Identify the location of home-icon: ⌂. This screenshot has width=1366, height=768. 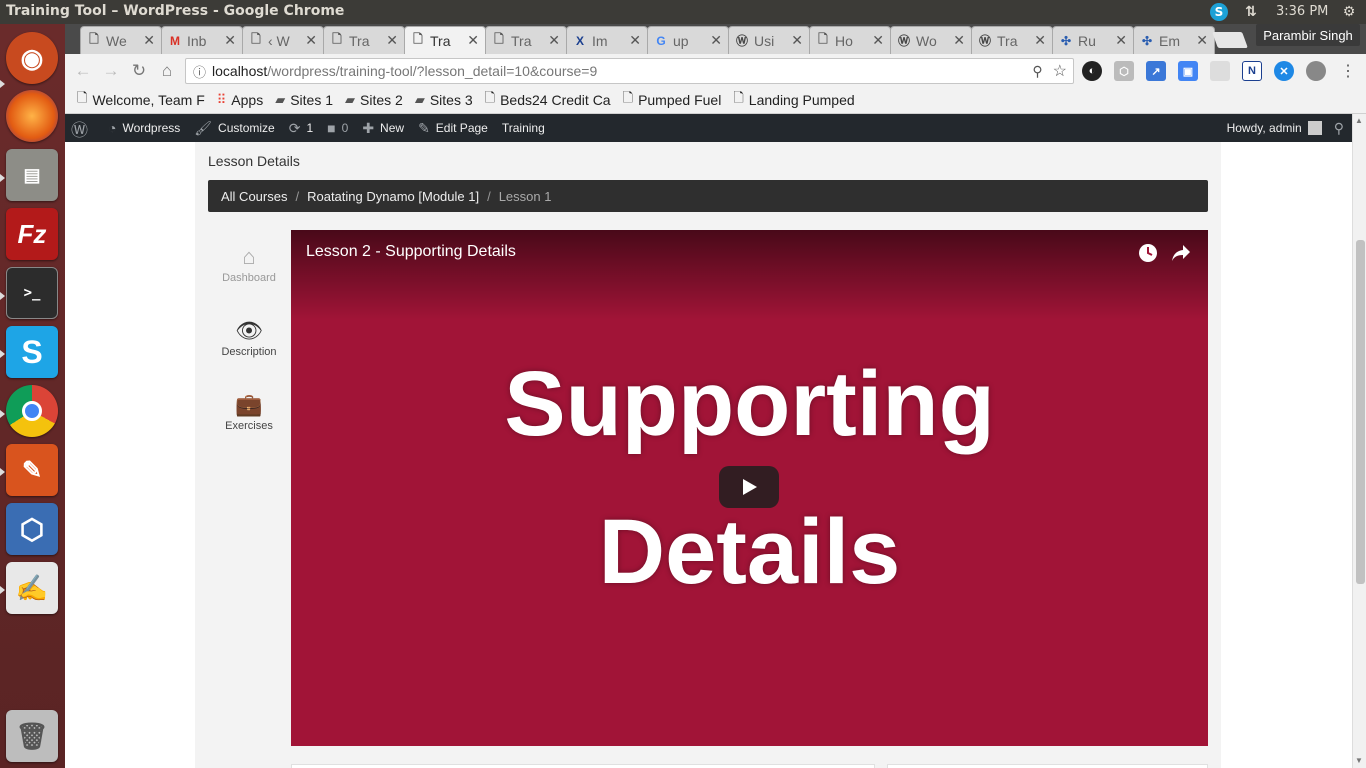
(167, 71).